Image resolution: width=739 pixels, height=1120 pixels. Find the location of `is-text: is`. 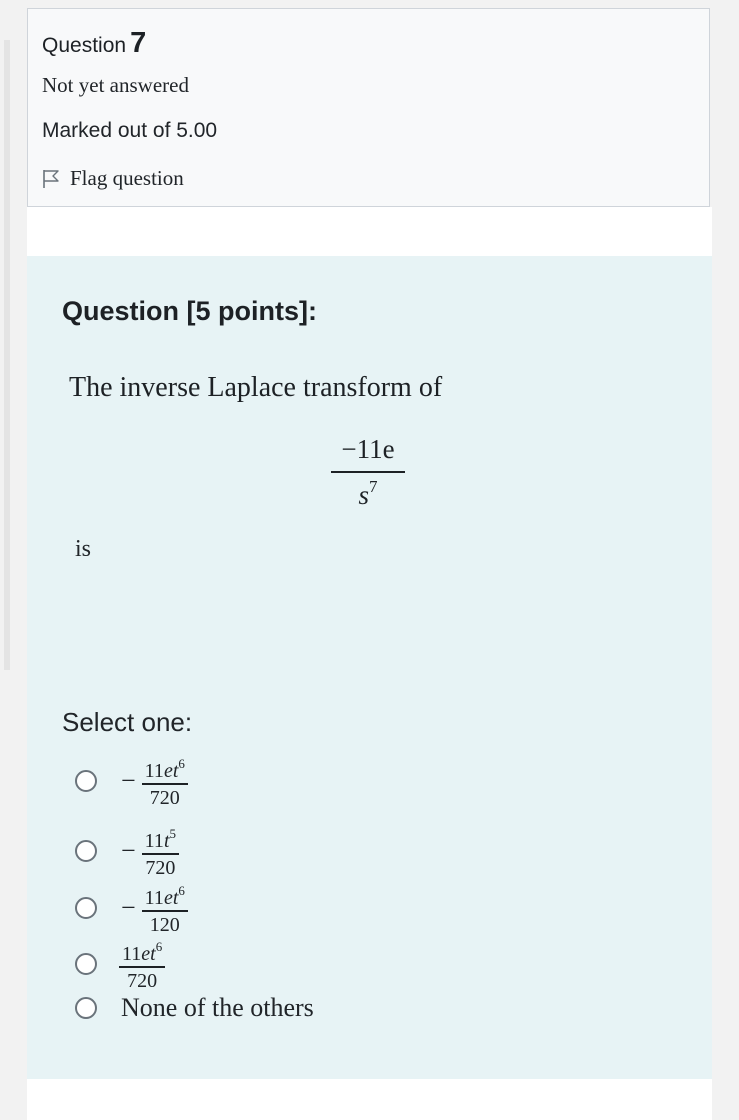

is-text: is is located at coordinates (83, 549).